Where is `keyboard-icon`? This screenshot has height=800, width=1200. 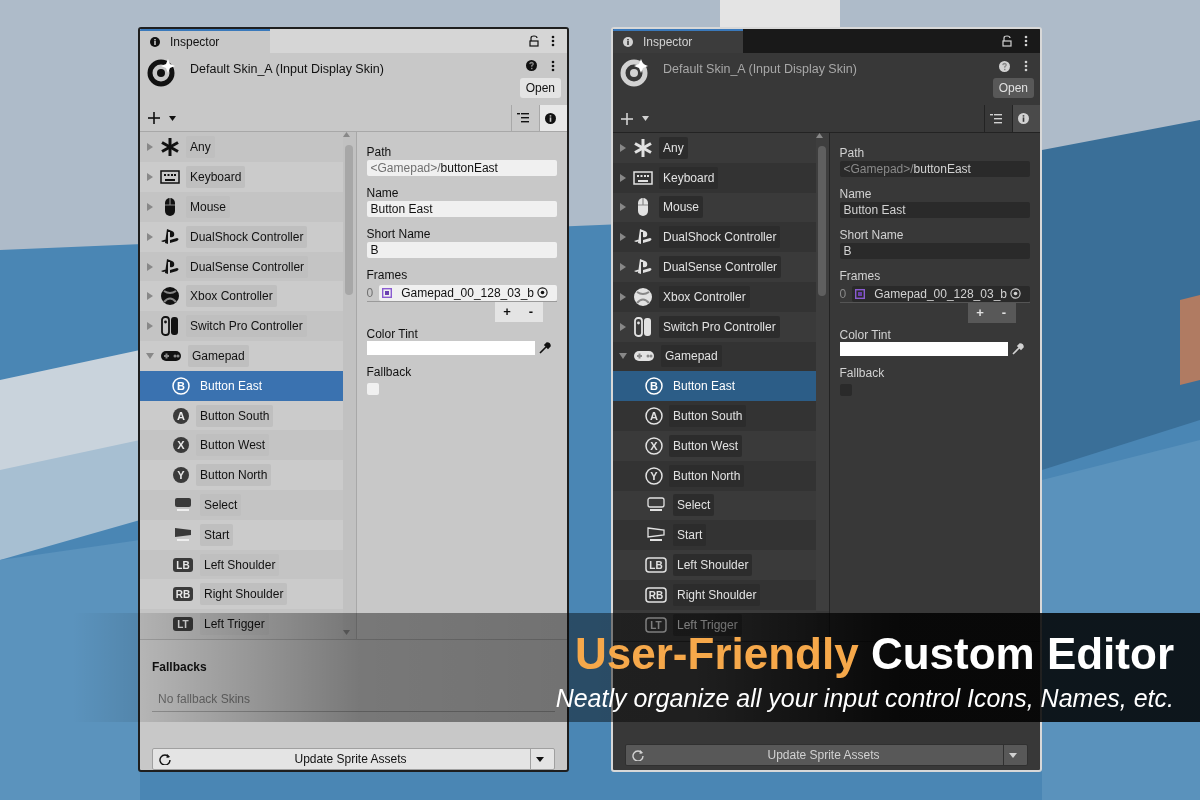 keyboard-icon is located at coordinates (643, 177).